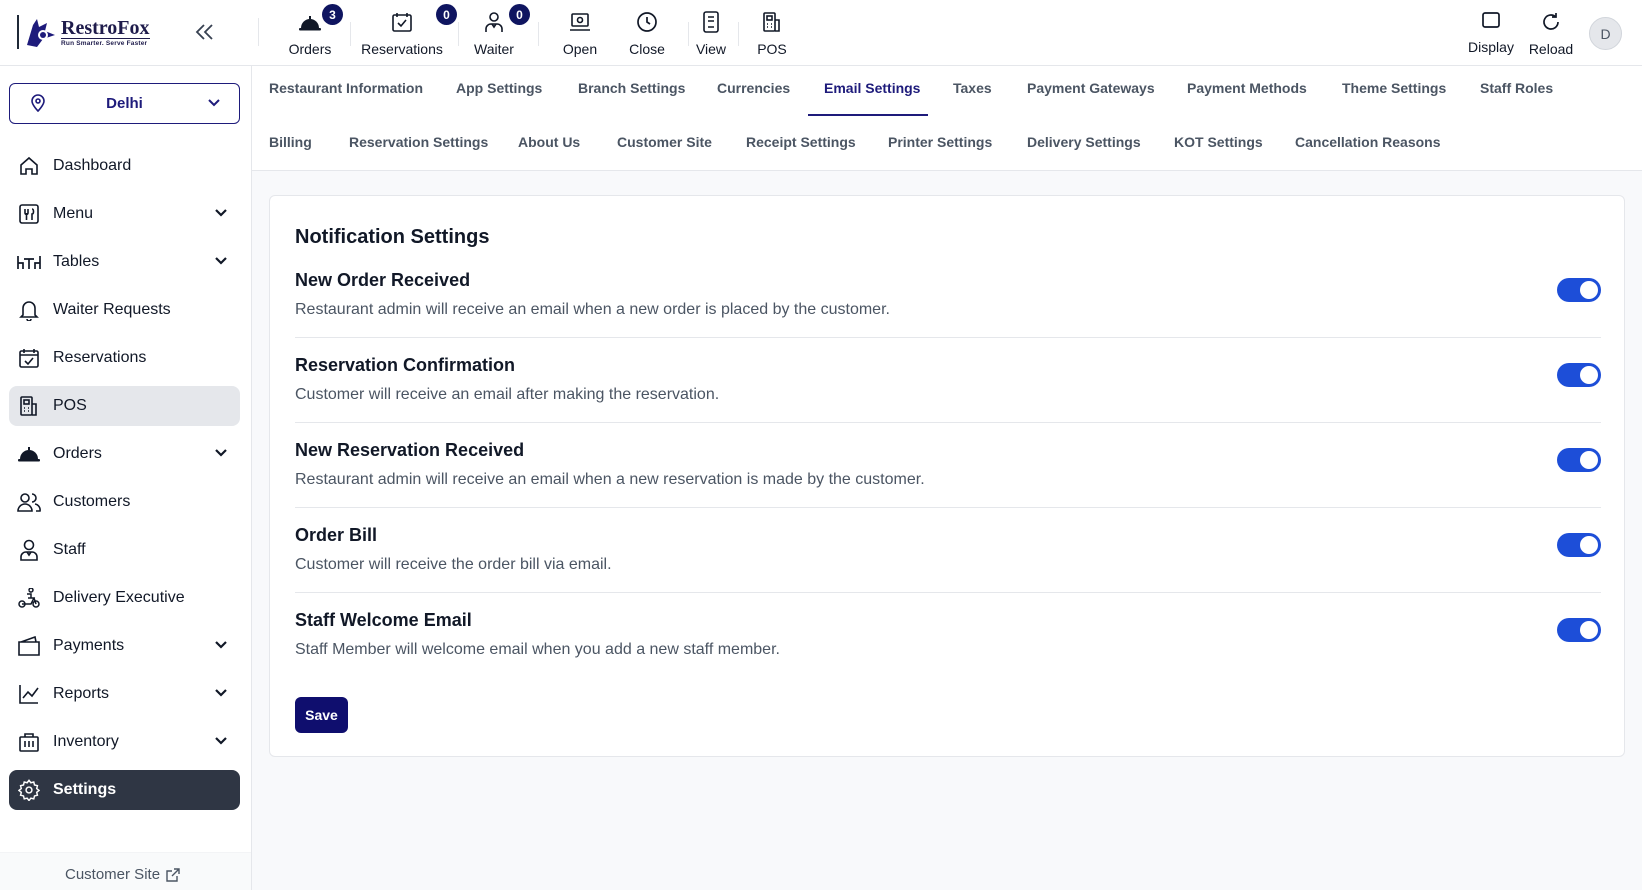 This screenshot has width=1642, height=890. What do you see at coordinates (1579, 290) in the screenshot?
I see `new-order-toggle` at bounding box center [1579, 290].